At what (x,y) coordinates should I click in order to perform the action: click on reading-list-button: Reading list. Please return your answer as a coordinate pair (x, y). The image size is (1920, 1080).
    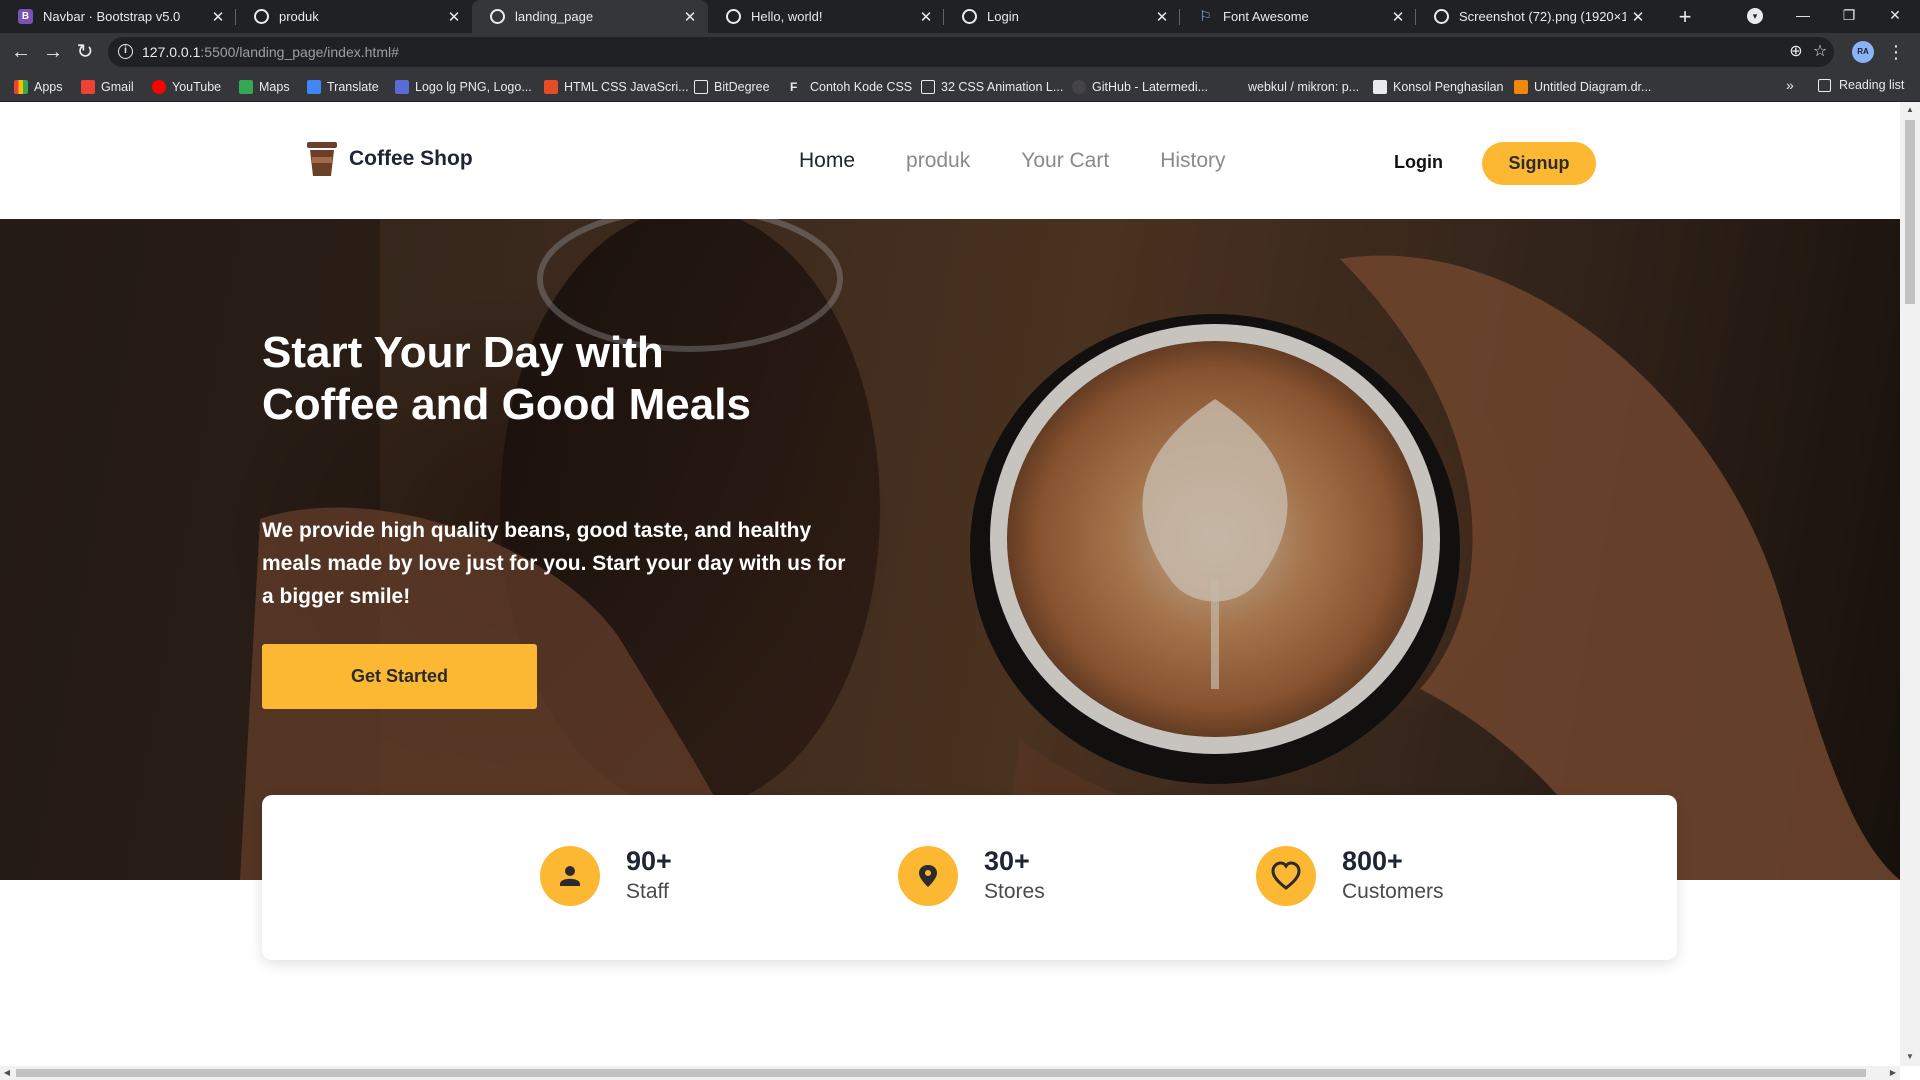
    Looking at the image, I should click on (1861, 85).